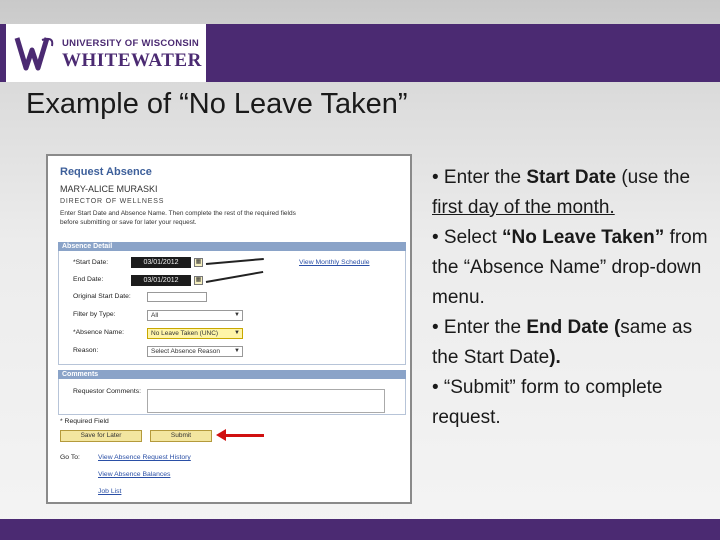  What do you see at coordinates (244, 435) in the screenshot?
I see `submit-pointer-arrow` at bounding box center [244, 435].